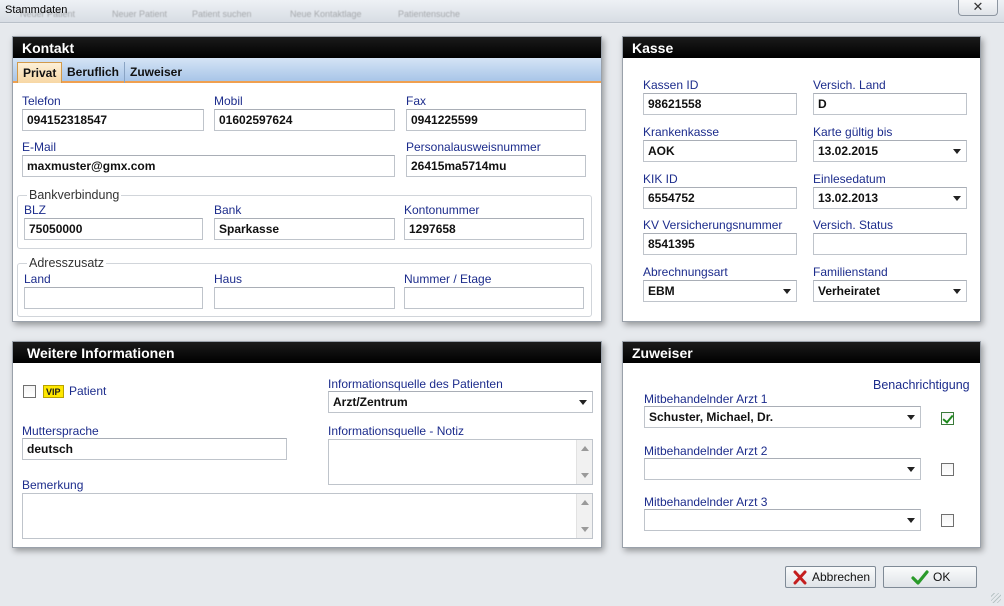 The image size is (1004, 606). Describe the element at coordinates (849, 85) in the screenshot. I see `versich-land-label: Versich. Land` at that location.